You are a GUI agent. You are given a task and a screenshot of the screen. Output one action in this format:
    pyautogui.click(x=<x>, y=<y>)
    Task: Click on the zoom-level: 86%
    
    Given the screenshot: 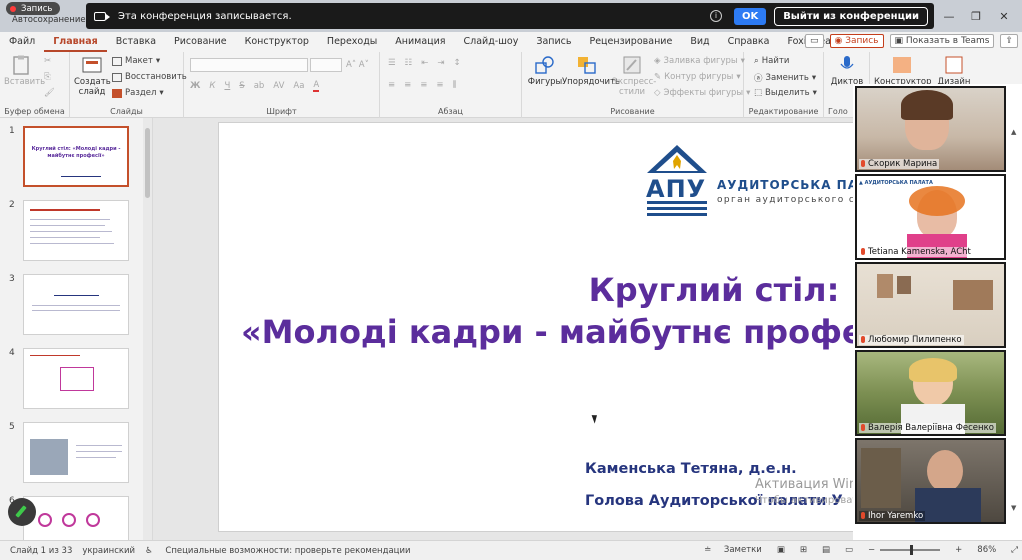 What is the action you would take?
    pyautogui.click(x=986, y=550)
    